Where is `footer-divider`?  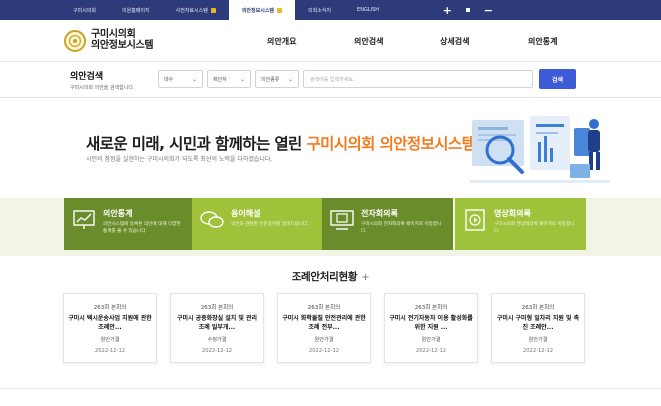 footer-divider is located at coordinates (330, 388).